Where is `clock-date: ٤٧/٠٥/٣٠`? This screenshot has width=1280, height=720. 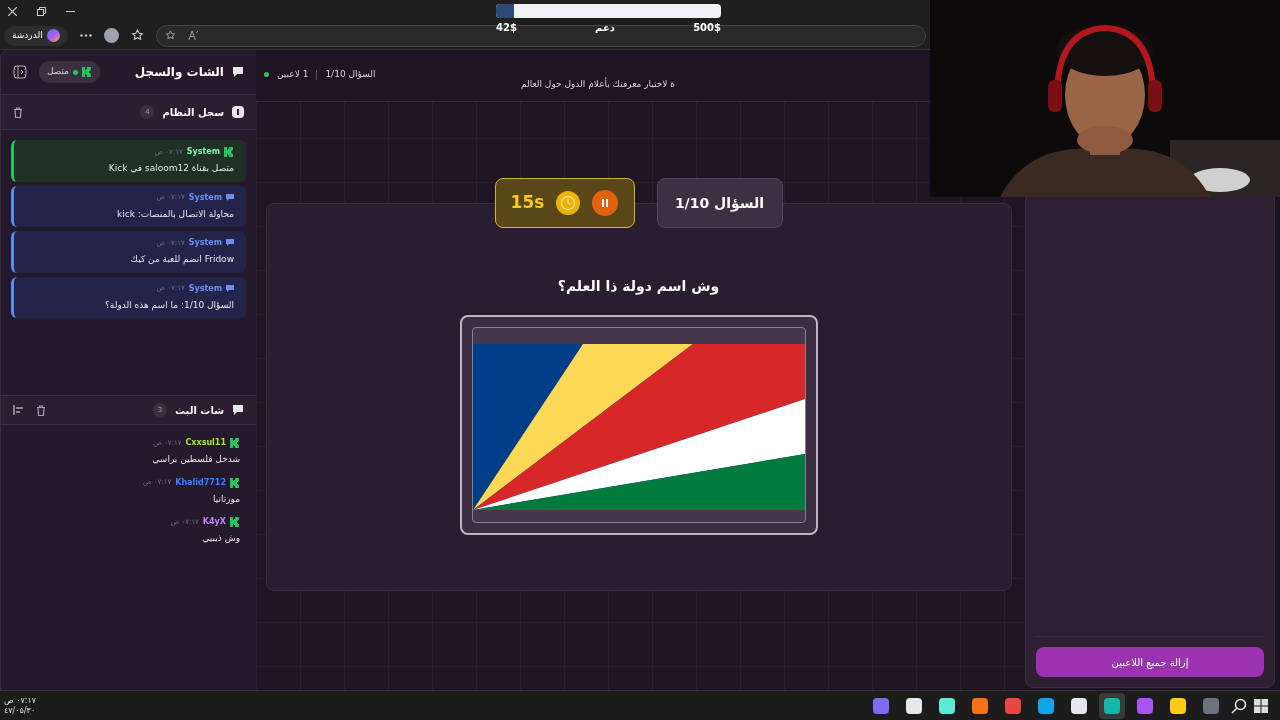 clock-date: ٤٧/٠٥/٣٠ is located at coordinates (20, 710).